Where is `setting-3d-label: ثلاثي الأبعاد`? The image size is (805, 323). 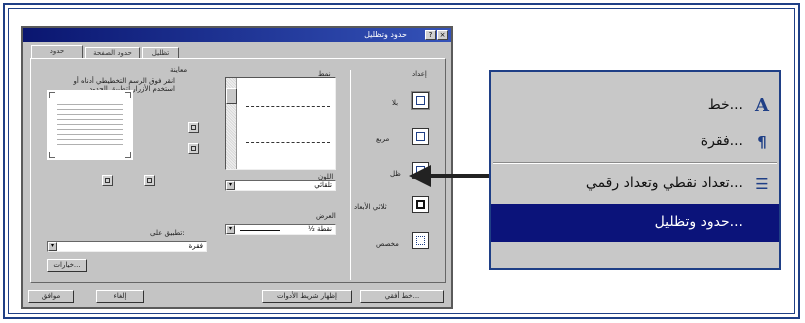
setting-3d-label: ثلاثي الأبعاد is located at coordinates (370, 207).